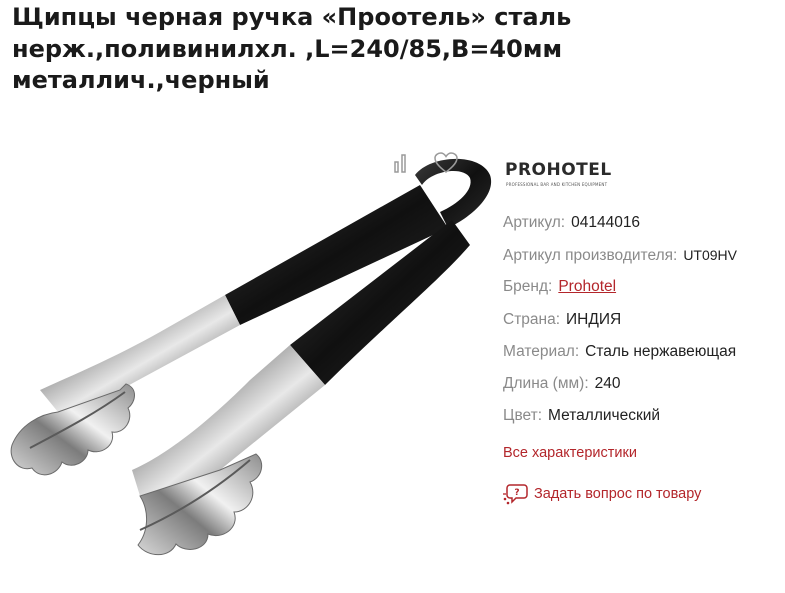  What do you see at coordinates (532, 319) in the screenshot?
I see `spec-key: Страна:` at bounding box center [532, 319].